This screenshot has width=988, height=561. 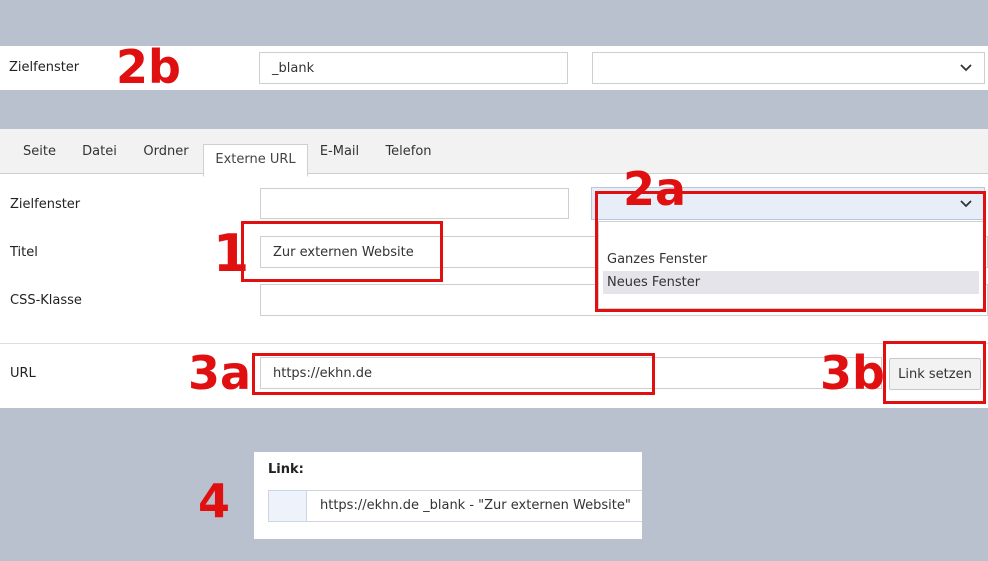 What do you see at coordinates (286, 469) in the screenshot?
I see `link-result-heading: Link:` at bounding box center [286, 469].